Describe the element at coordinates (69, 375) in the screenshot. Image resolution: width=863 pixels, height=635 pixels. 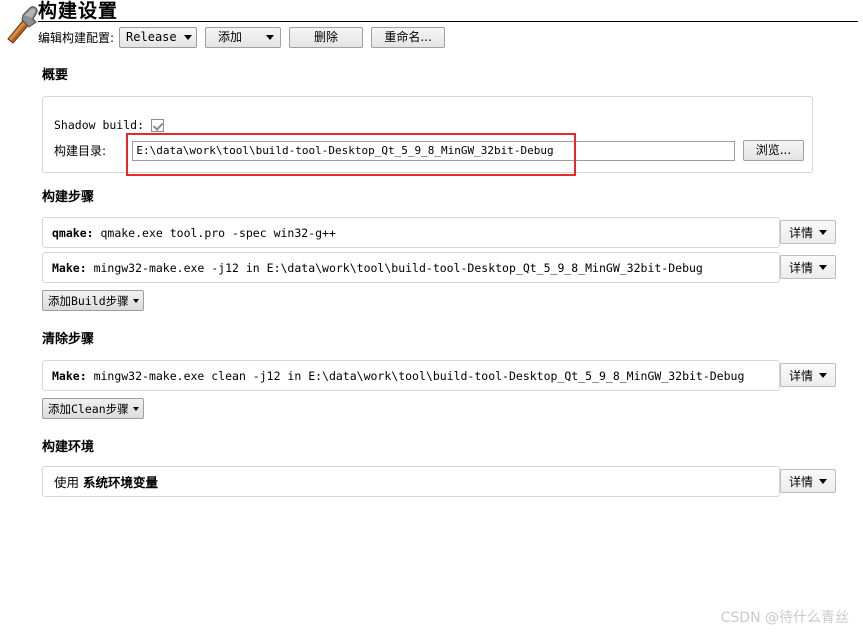
I see `clean-step-prefix: Make:` at that location.